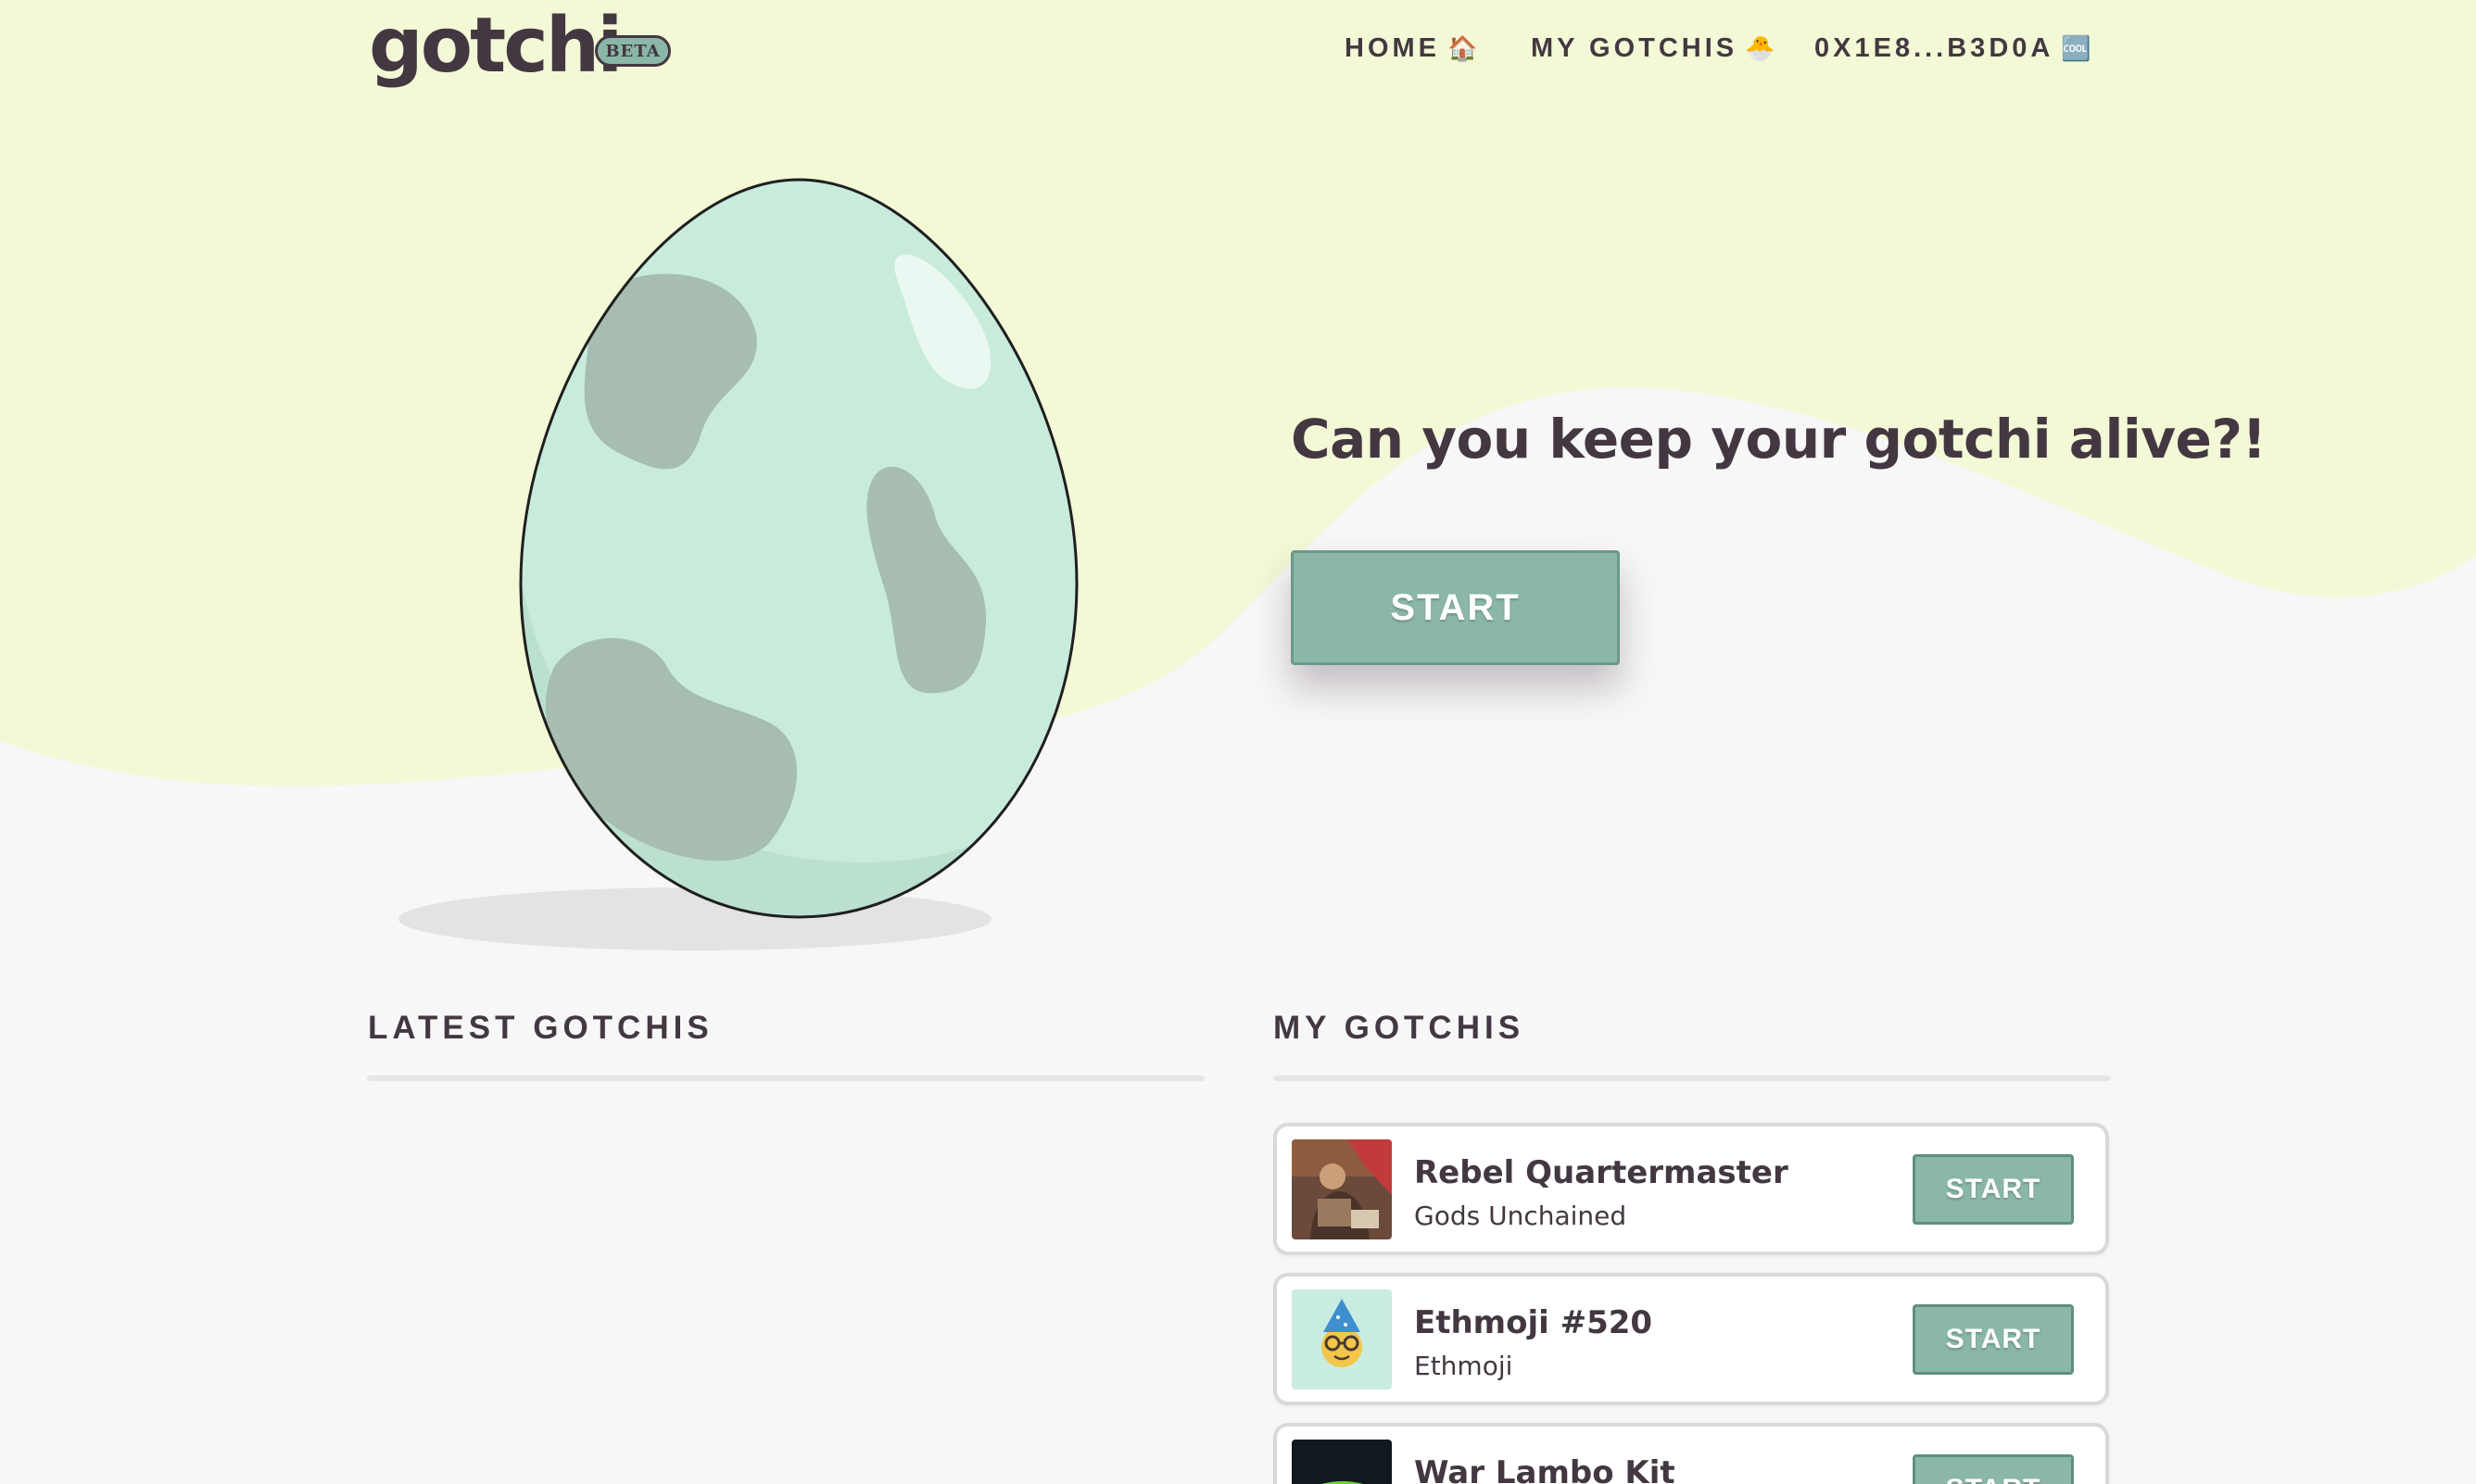 This screenshot has width=2476, height=1484. Describe the element at coordinates (1691, 1339) in the screenshot. I see `gotchi-card-ethmoji-520: Ethmoji #520 Ethmoji START` at that location.